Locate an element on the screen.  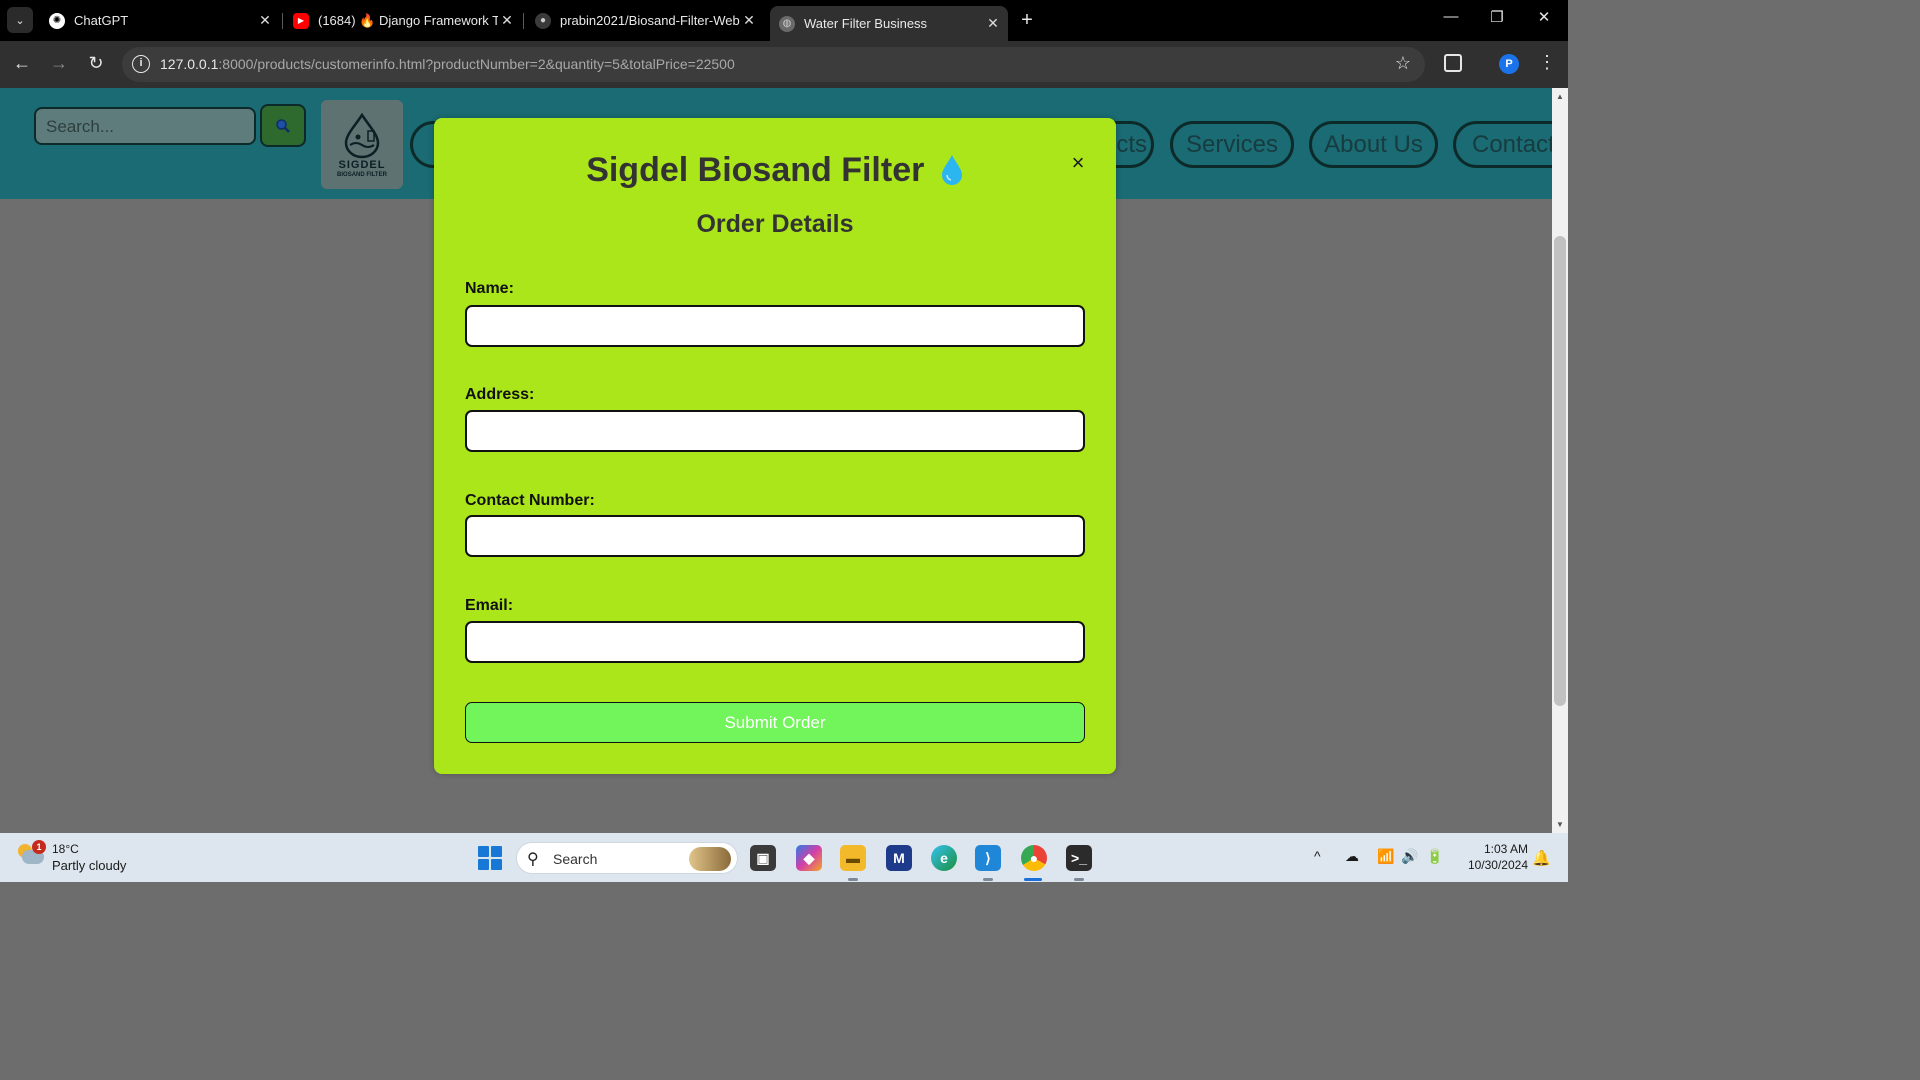
site-search-button is located at coordinates (283, 125).